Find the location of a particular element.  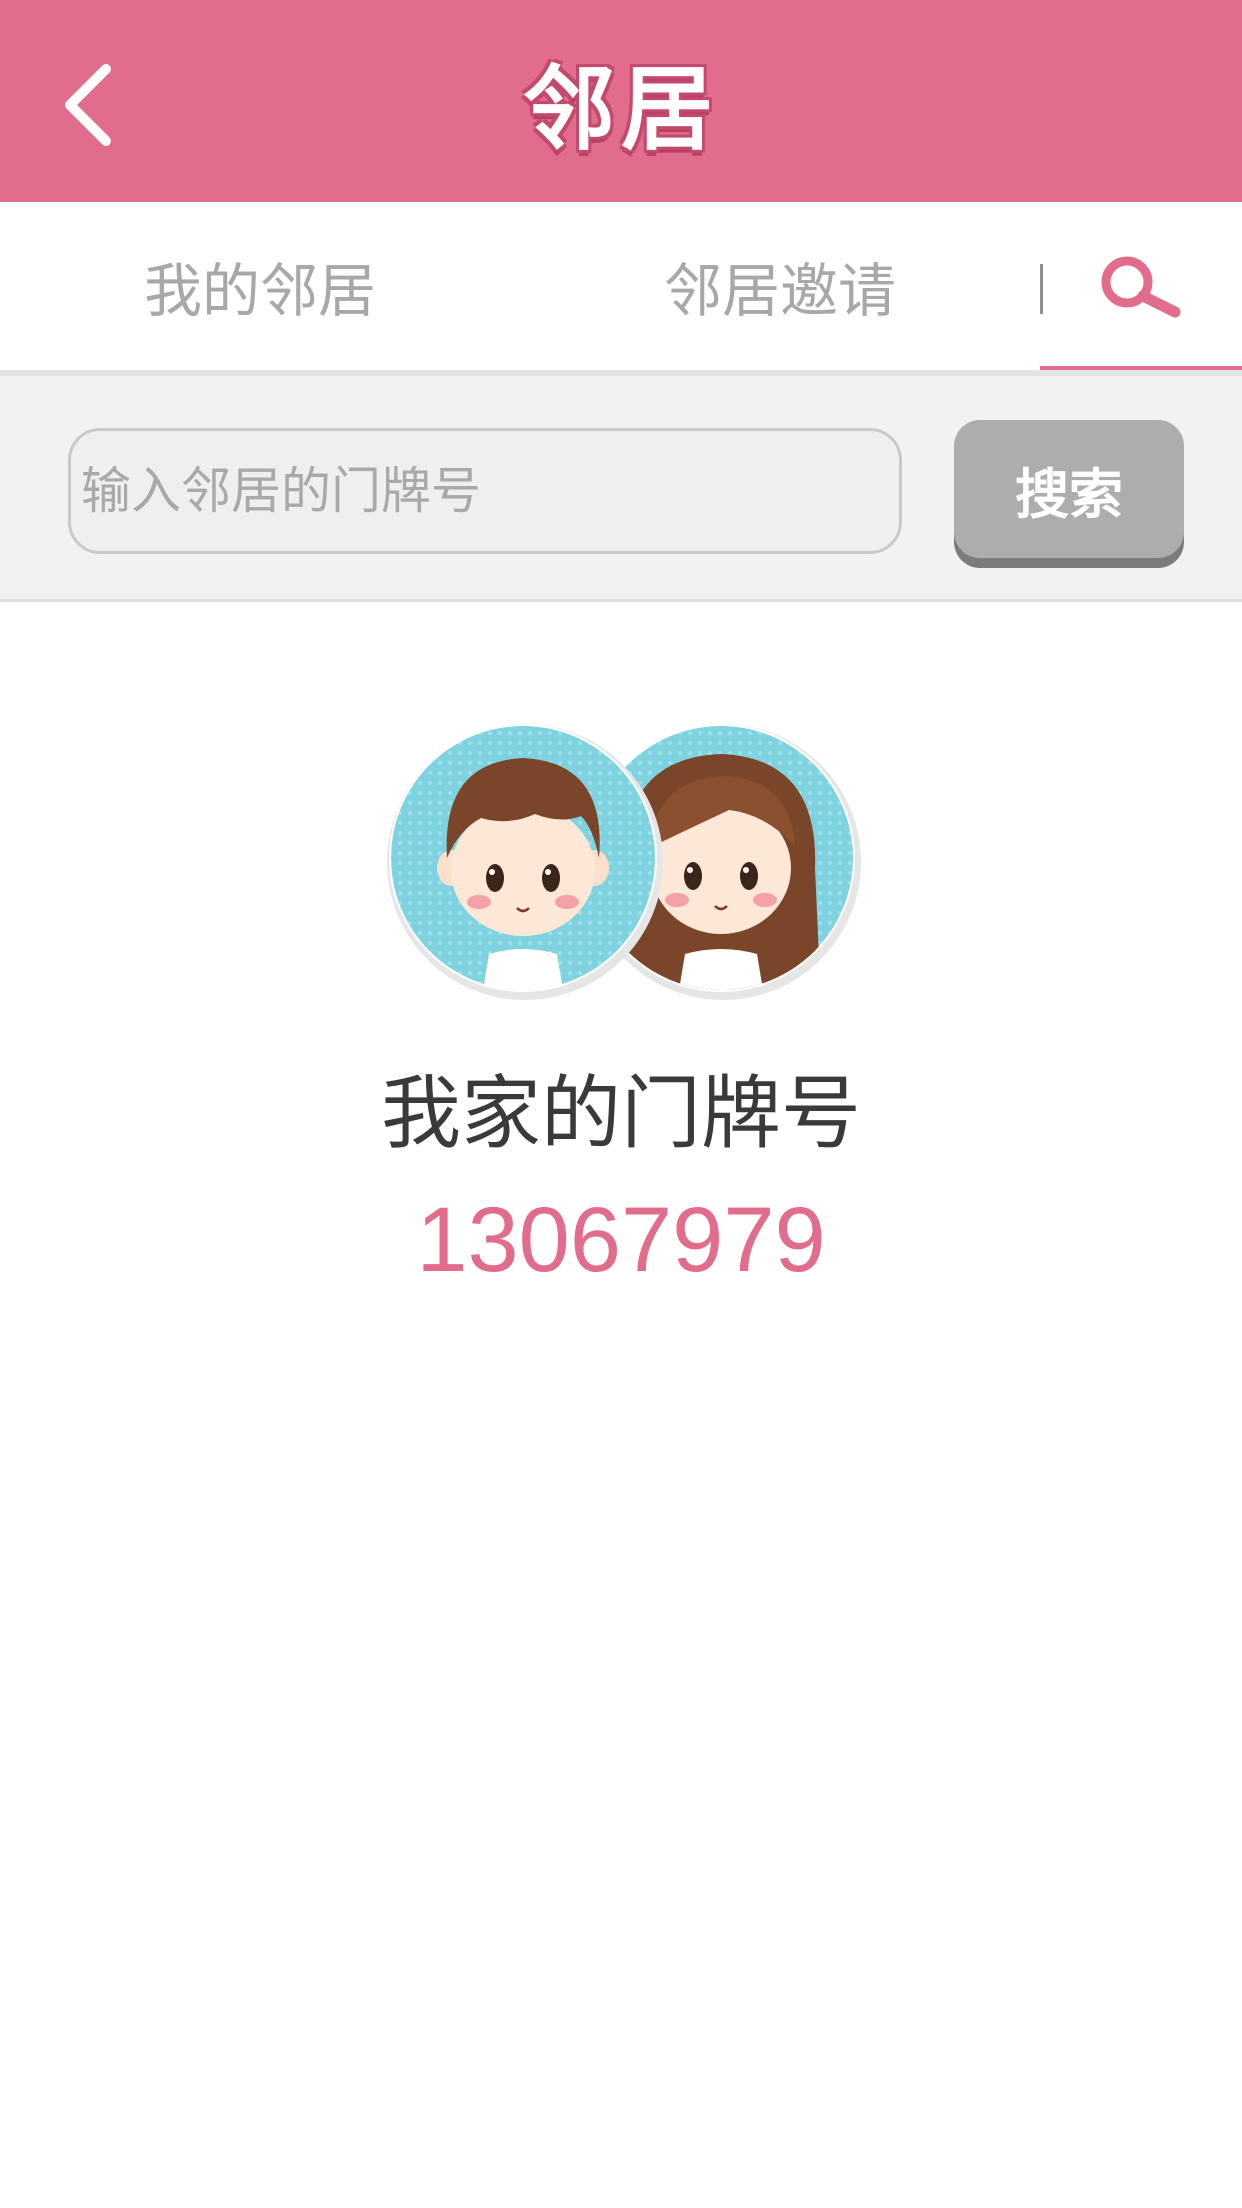

boy-avatar-icon is located at coordinates (525, 862).